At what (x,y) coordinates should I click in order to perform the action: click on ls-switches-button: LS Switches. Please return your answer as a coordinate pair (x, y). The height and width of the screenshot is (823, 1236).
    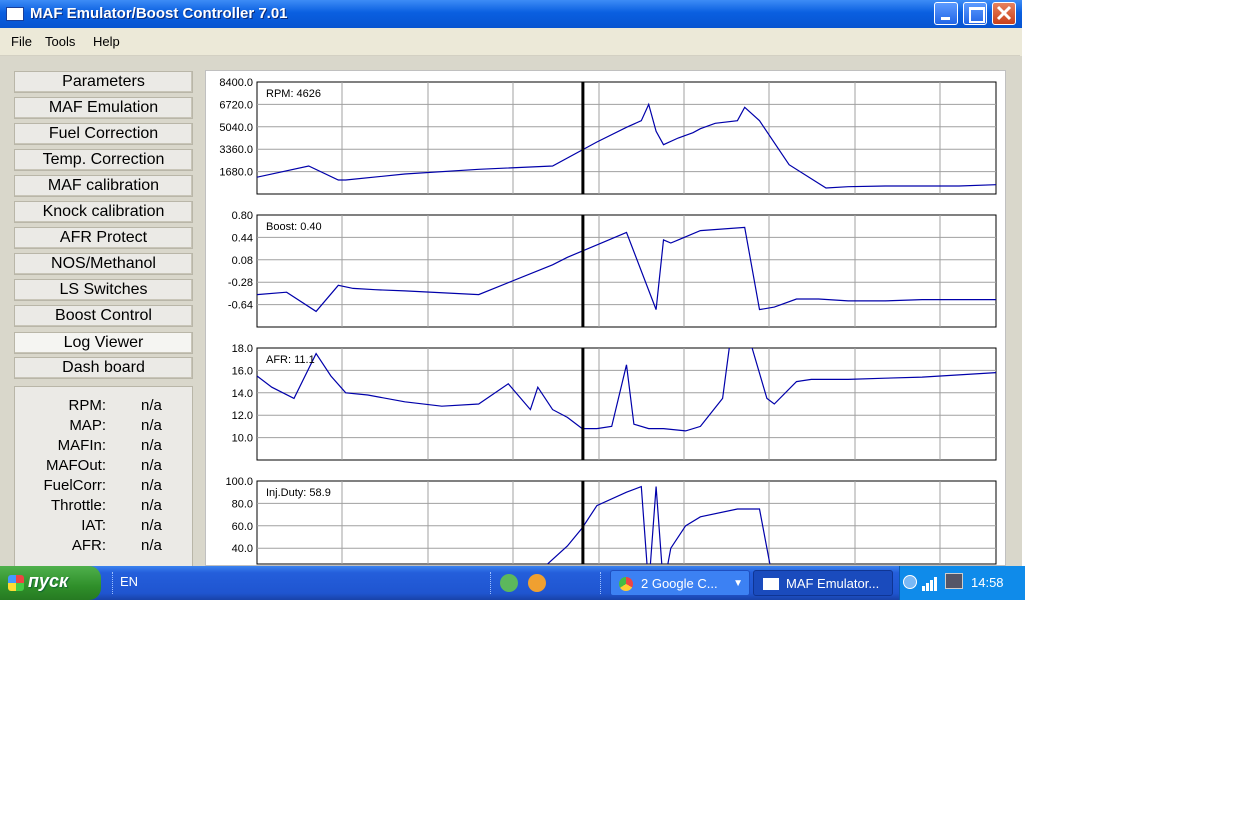
    Looking at the image, I should click on (103, 290).